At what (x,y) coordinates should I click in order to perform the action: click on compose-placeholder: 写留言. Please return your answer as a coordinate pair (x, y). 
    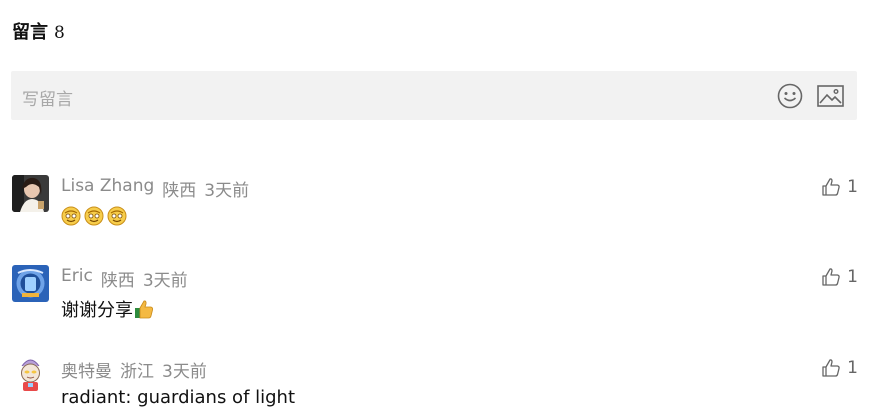
    Looking at the image, I should click on (47, 97).